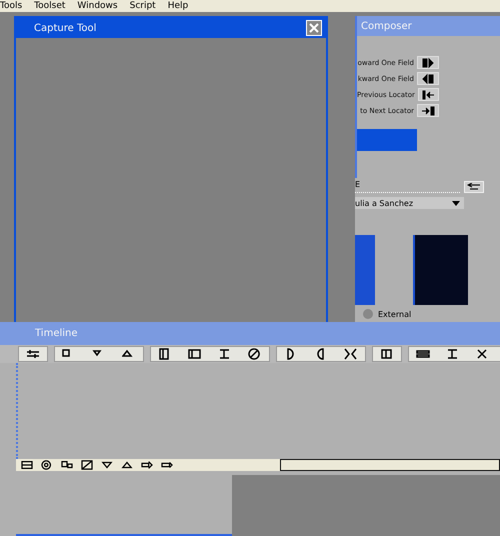 This screenshot has height=536, width=500. Describe the element at coordinates (165, 354) in the screenshot. I see `film-icon` at that location.